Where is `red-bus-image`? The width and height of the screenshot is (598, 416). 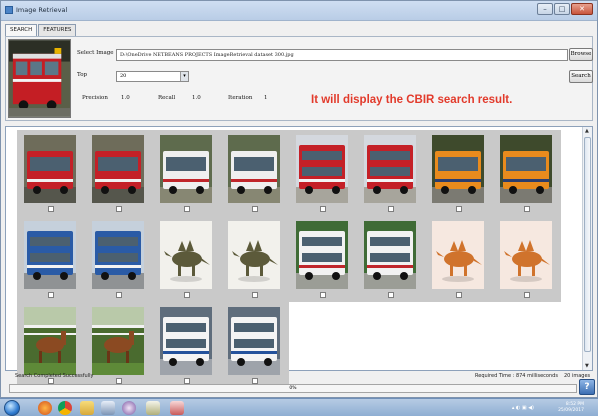
red-bus-image is located at coordinates (50, 169).